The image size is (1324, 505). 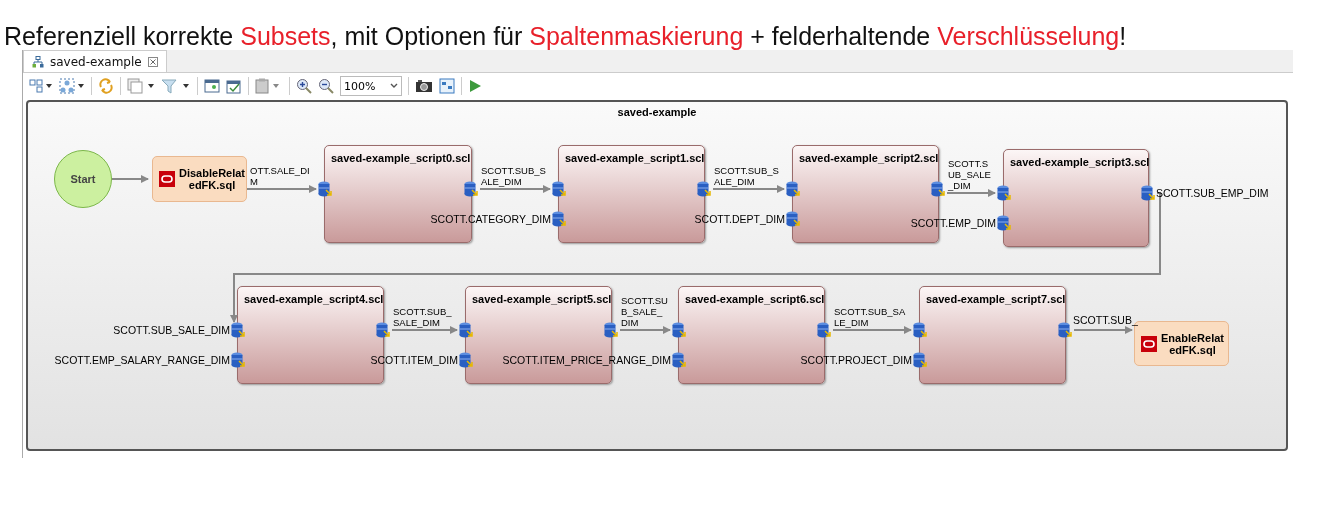 I want to click on node-label: EnableRelat edFK.sql, so click(x=1192, y=343).